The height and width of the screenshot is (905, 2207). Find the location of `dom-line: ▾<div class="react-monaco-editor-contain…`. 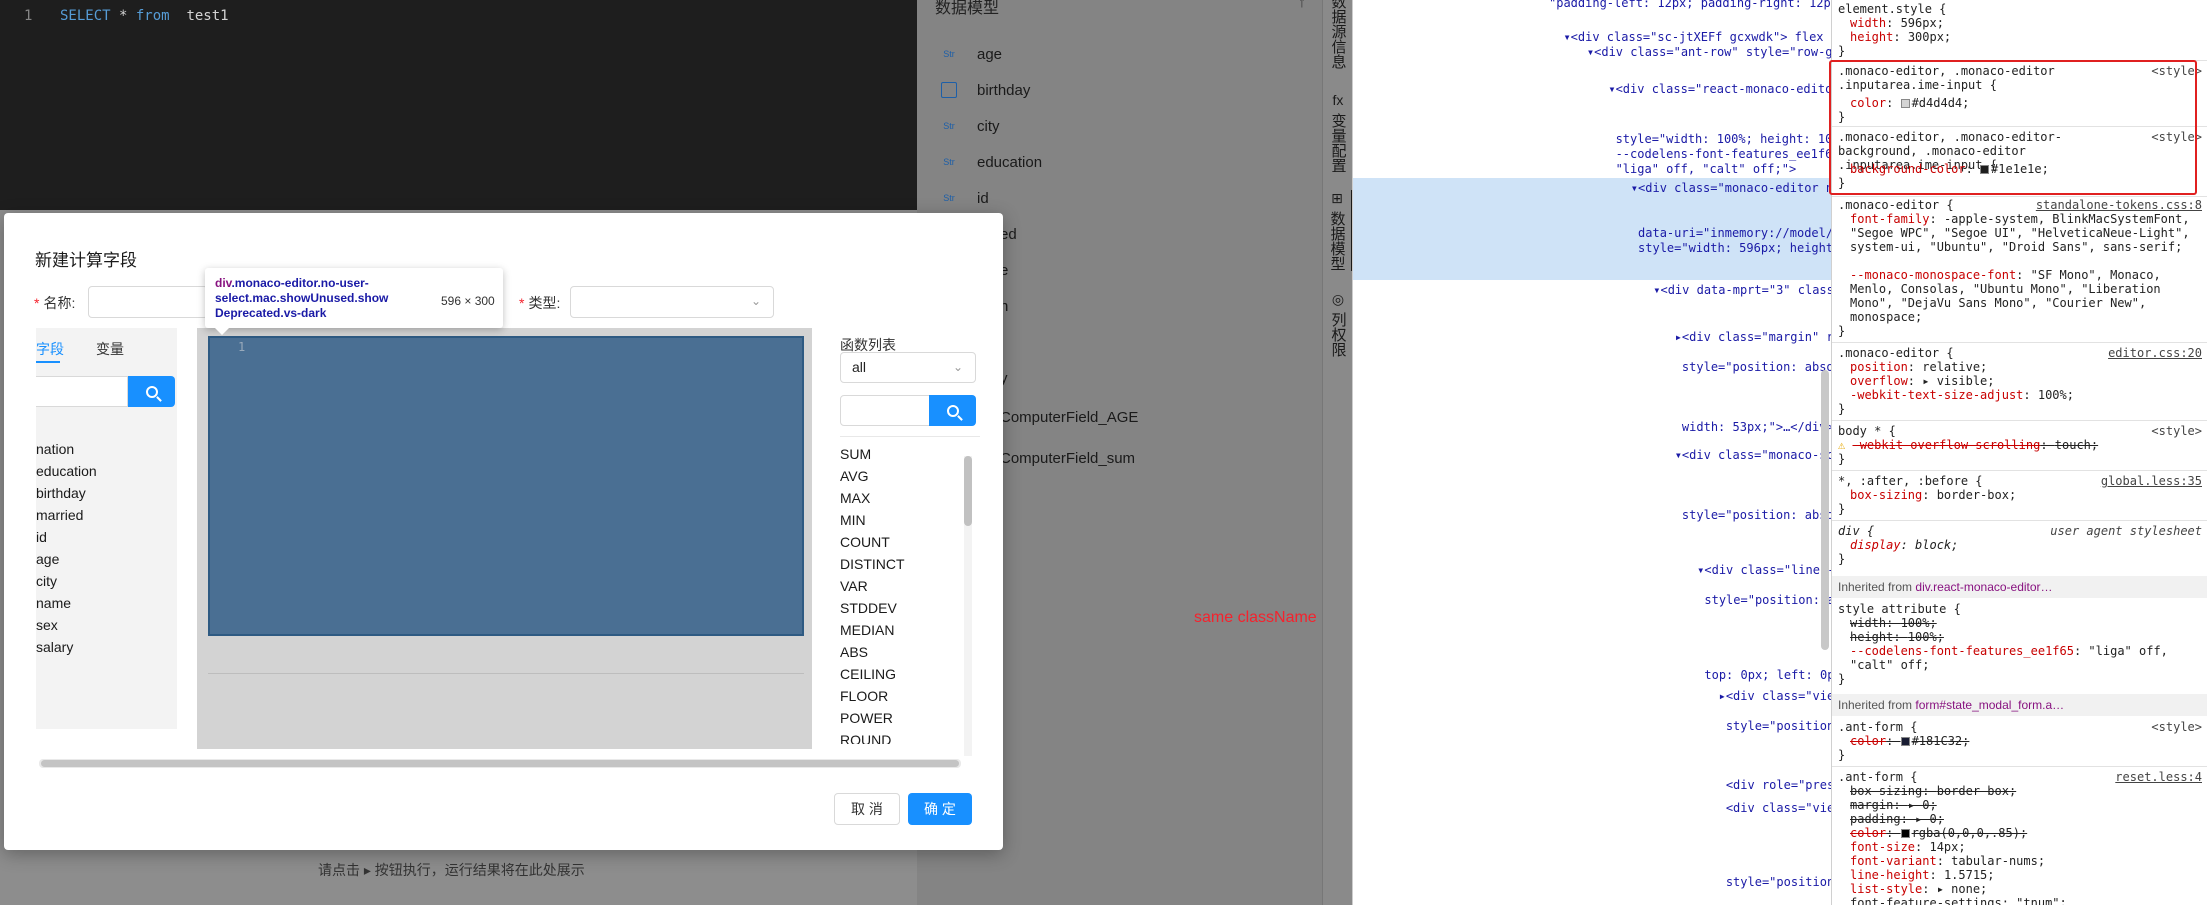

dom-line: ▾<div class="react-monaco-editor-contain… is located at coordinates (1698, 89).